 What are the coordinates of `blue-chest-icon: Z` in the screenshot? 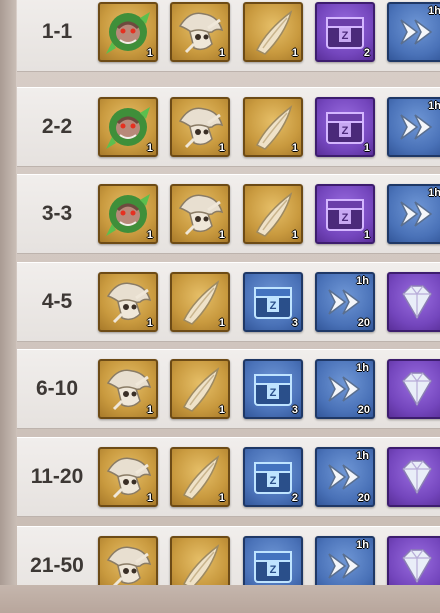 It's located at (273, 567).